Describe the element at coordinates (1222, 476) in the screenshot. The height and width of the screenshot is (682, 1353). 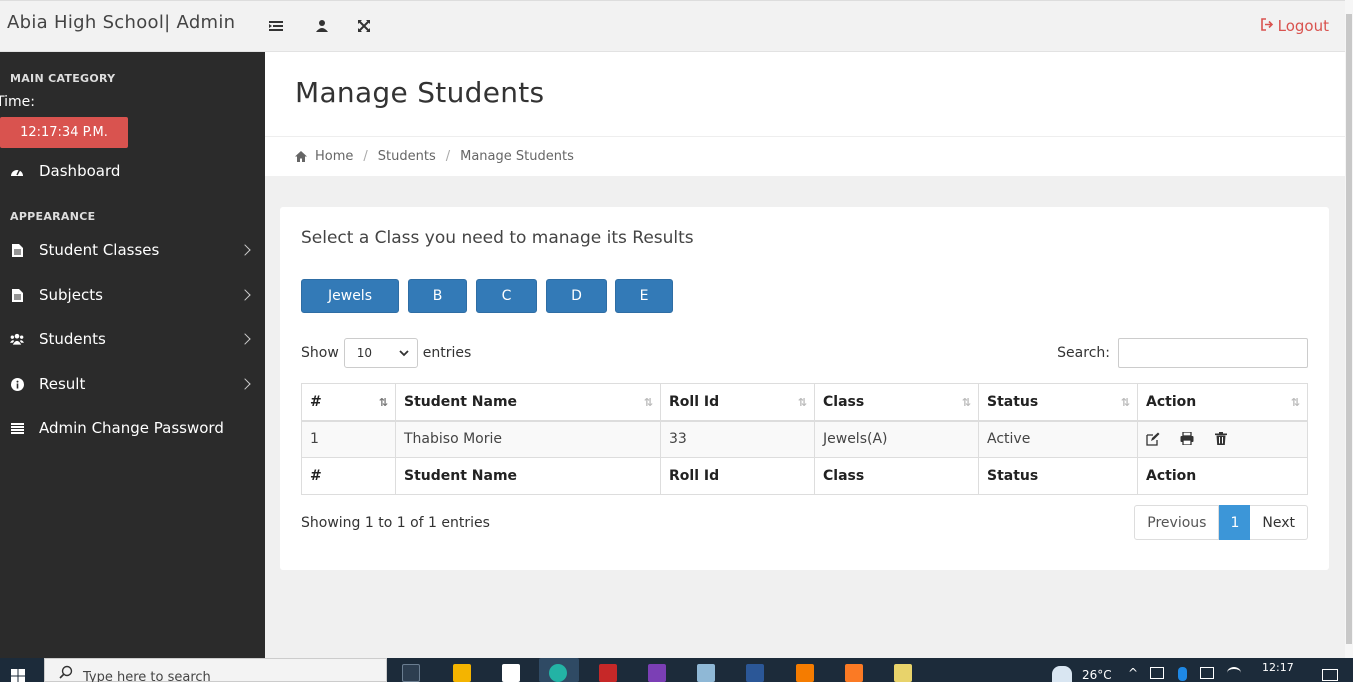
I see `footer-header-action: Action` at that location.